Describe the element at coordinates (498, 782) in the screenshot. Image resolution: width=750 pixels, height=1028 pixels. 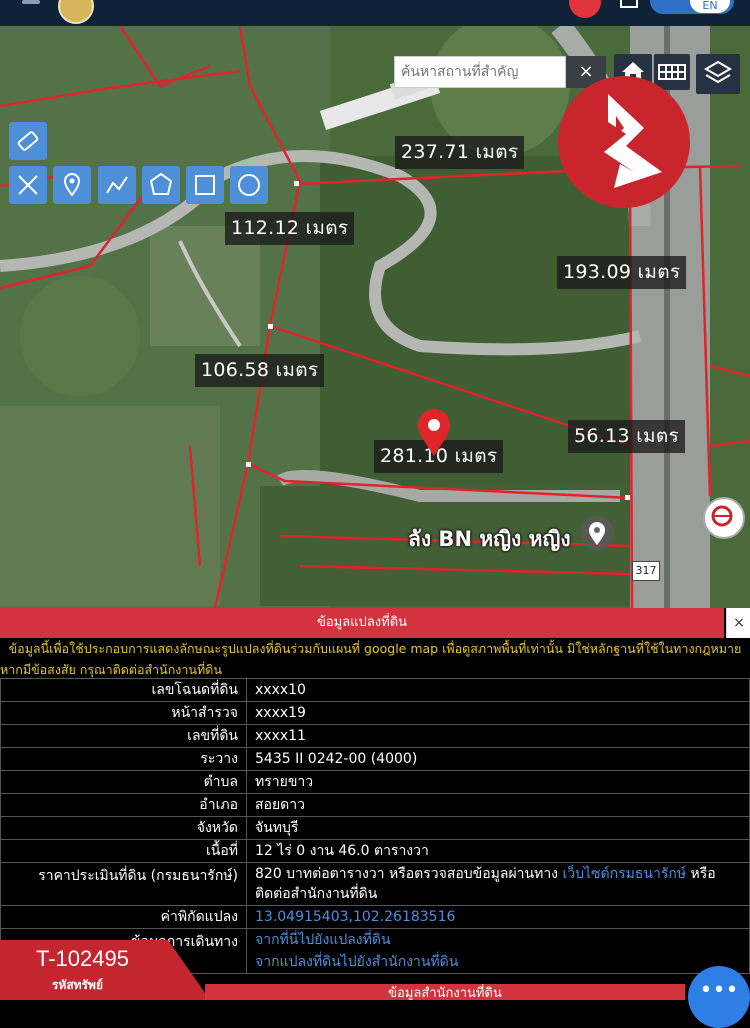
I see `row-value: ทรายขาว` at that location.